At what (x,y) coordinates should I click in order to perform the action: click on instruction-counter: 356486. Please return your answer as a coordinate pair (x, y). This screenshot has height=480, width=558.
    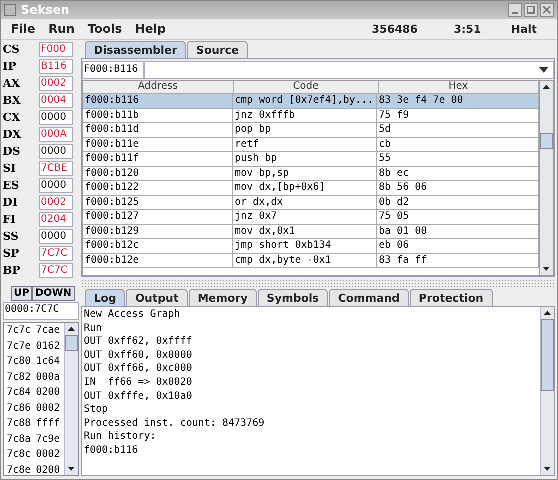
    Looking at the image, I should click on (395, 29).